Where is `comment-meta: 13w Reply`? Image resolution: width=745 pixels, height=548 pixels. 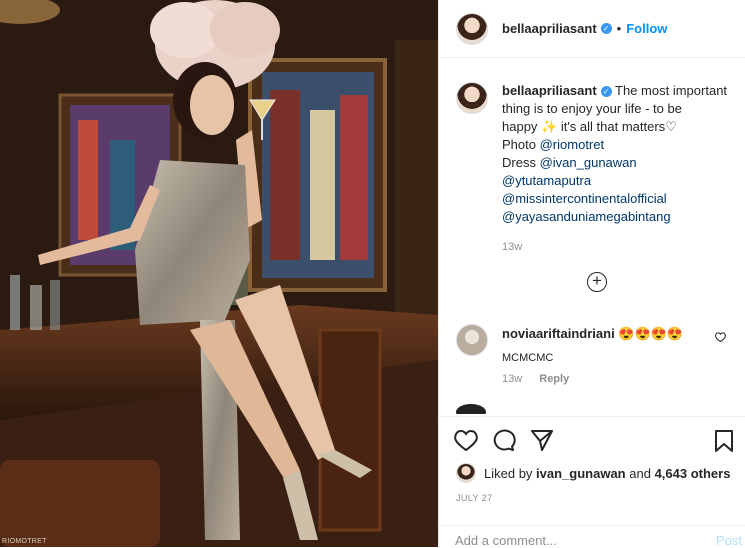 comment-meta: 13w Reply is located at coordinates (542, 379).